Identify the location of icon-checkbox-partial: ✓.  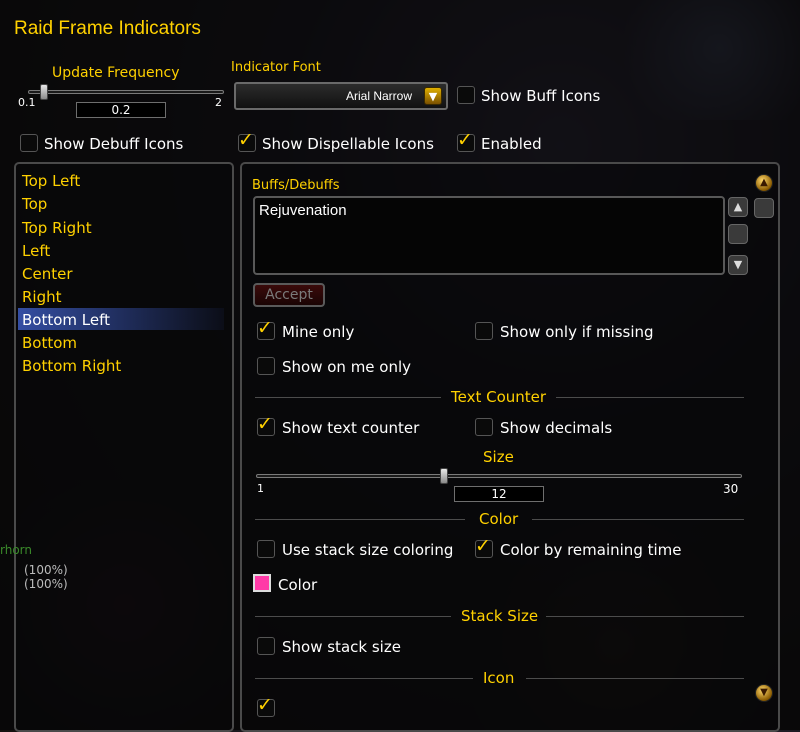
(266, 705).